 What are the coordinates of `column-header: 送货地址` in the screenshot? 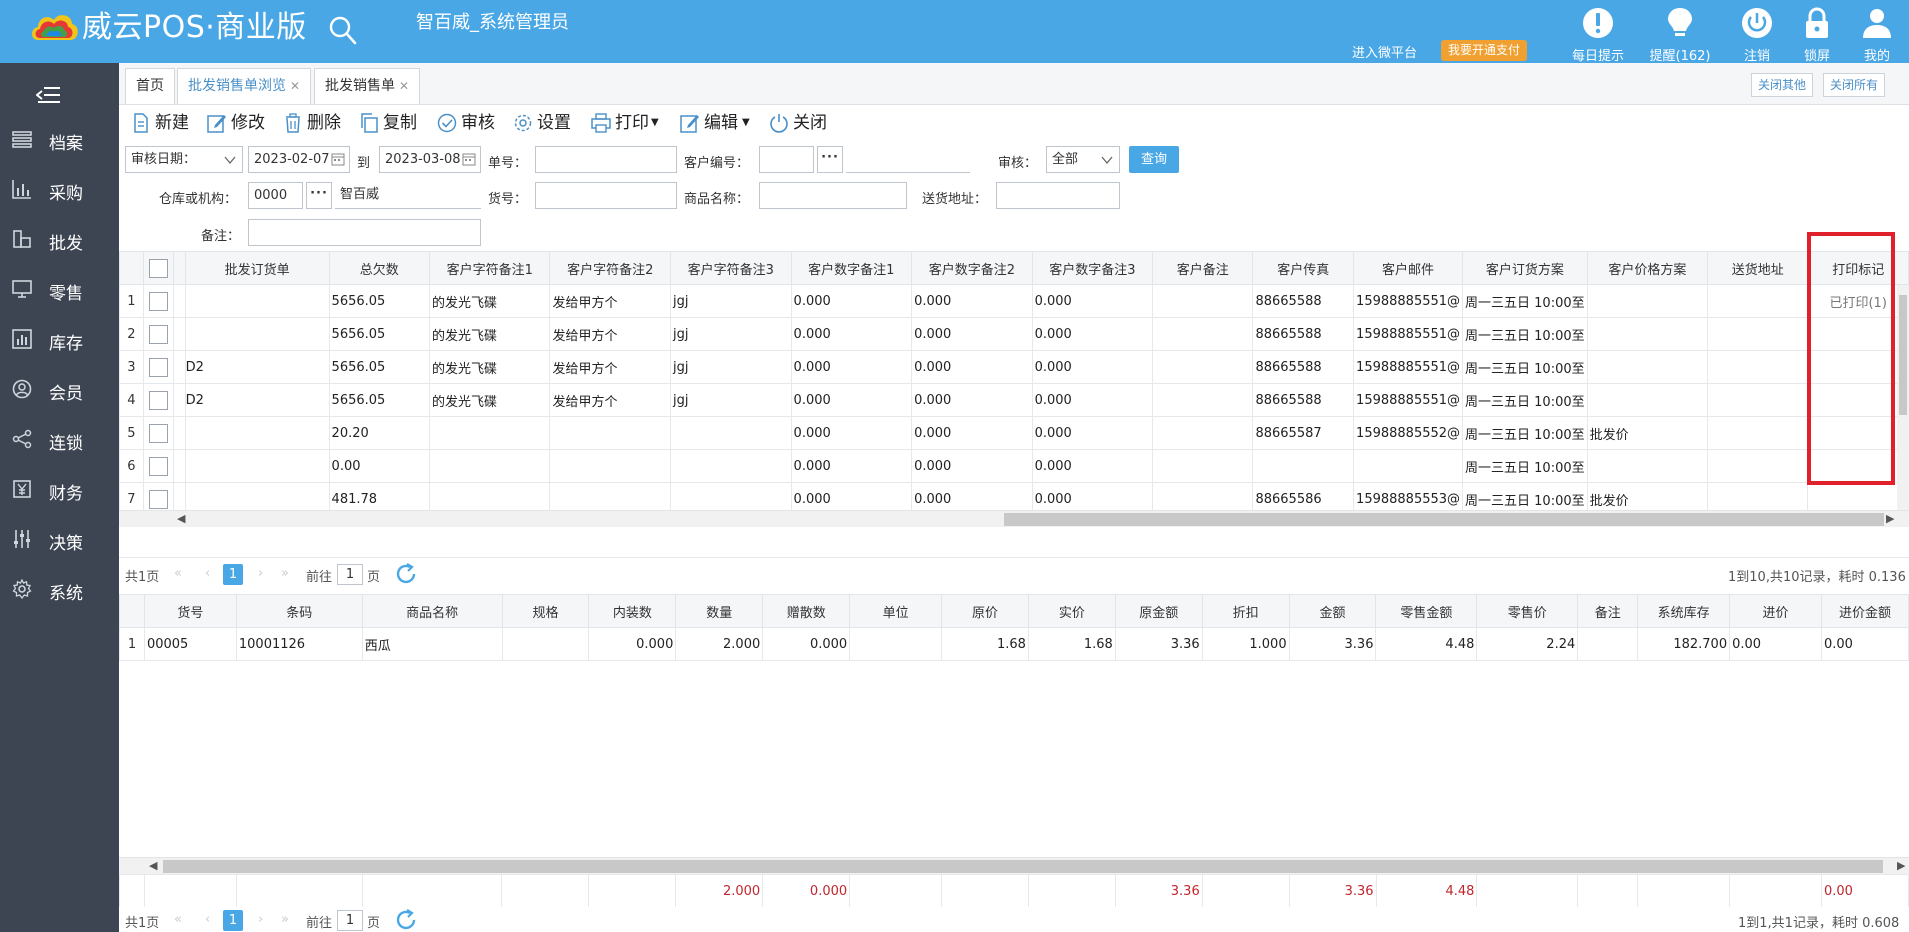 It's located at (1758, 268).